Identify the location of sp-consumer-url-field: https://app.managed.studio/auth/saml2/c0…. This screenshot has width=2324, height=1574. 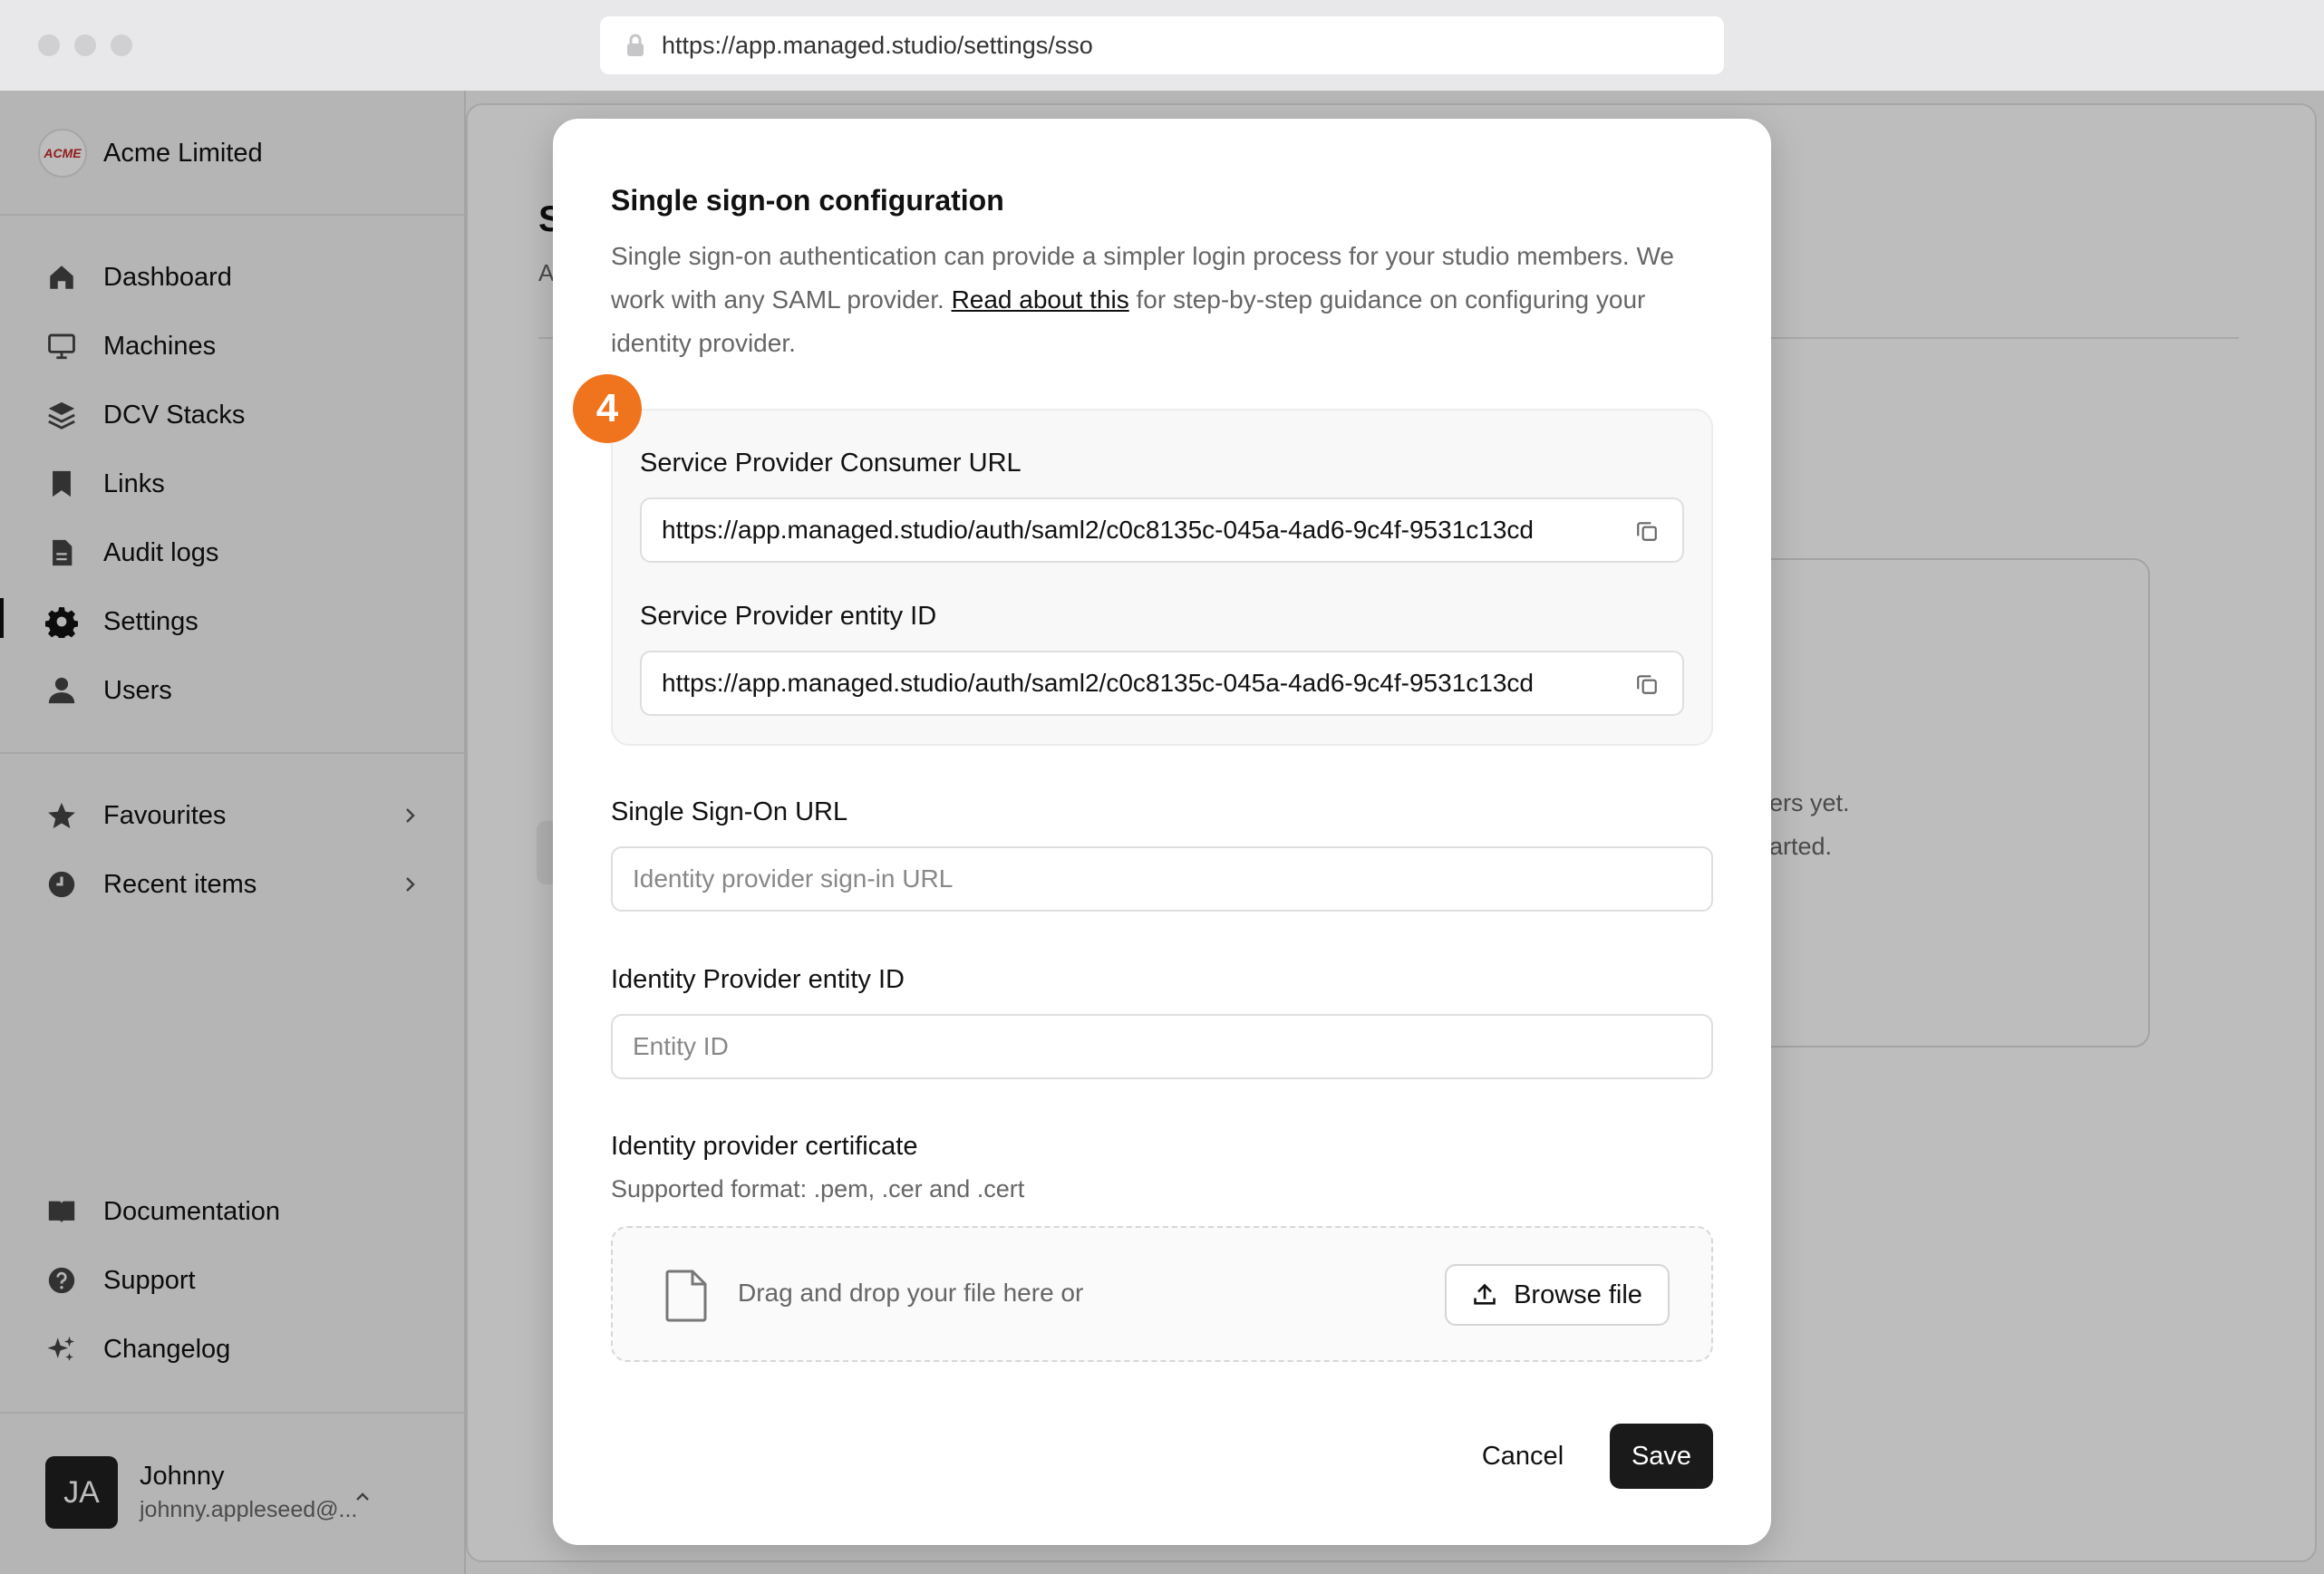
(1162, 530).